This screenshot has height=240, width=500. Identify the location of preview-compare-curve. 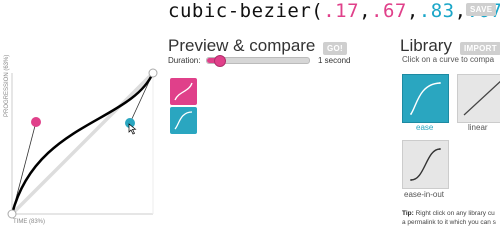
(183, 120).